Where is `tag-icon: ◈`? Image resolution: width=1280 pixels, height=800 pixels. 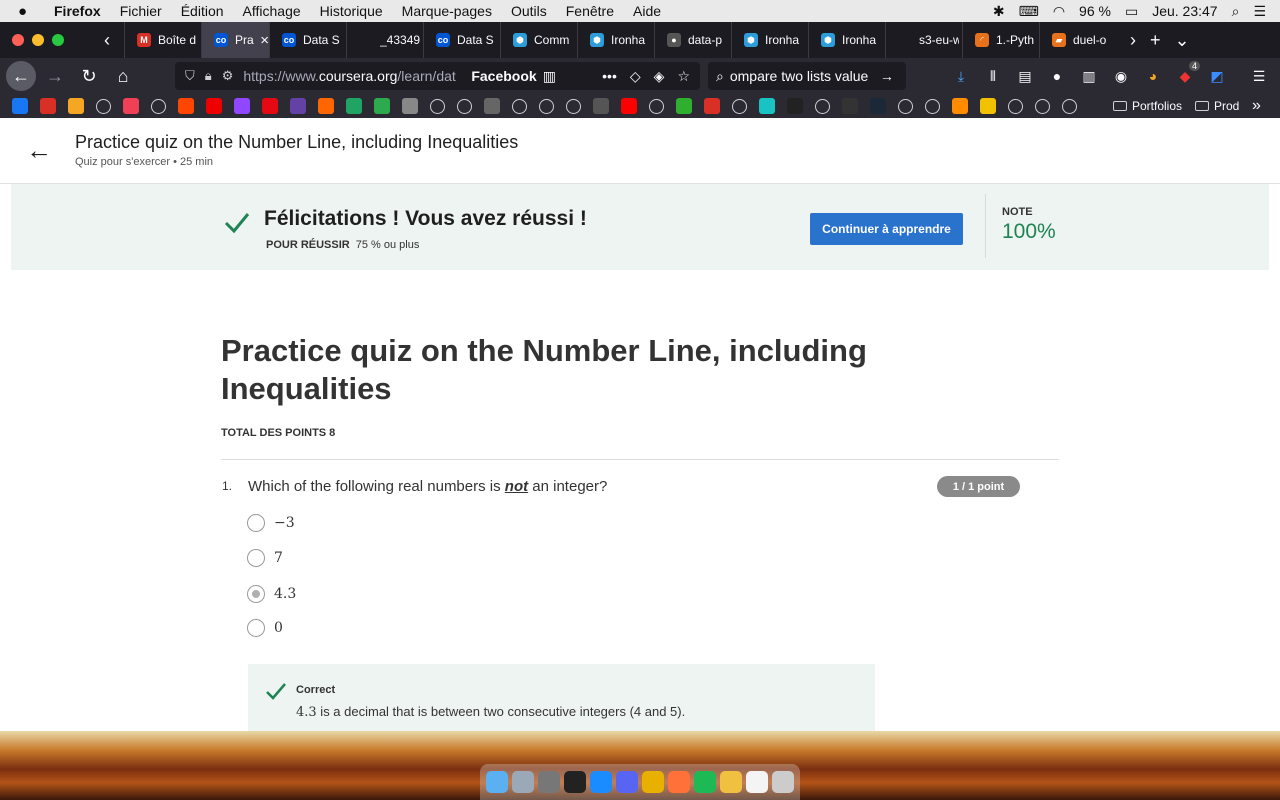 tag-icon: ◈ is located at coordinates (659, 76).